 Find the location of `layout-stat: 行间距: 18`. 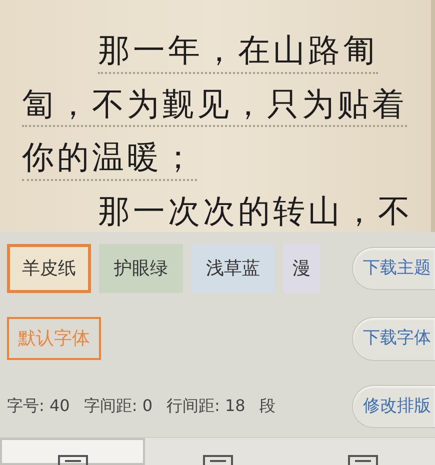

layout-stat: 行间距: 18 is located at coordinates (206, 406).